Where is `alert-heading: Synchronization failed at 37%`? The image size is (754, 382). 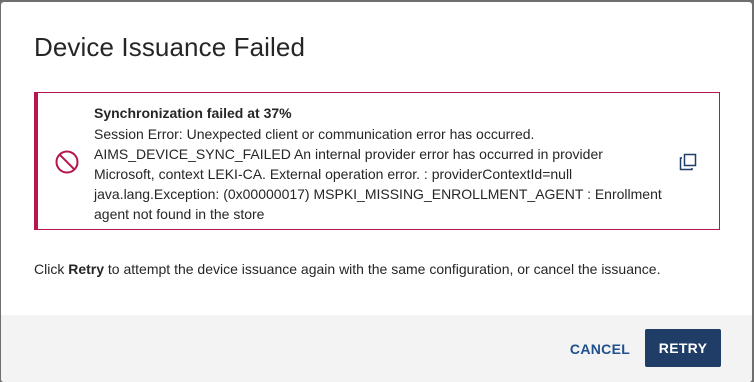
alert-heading: Synchronization failed at 37% is located at coordinates (193, 113).